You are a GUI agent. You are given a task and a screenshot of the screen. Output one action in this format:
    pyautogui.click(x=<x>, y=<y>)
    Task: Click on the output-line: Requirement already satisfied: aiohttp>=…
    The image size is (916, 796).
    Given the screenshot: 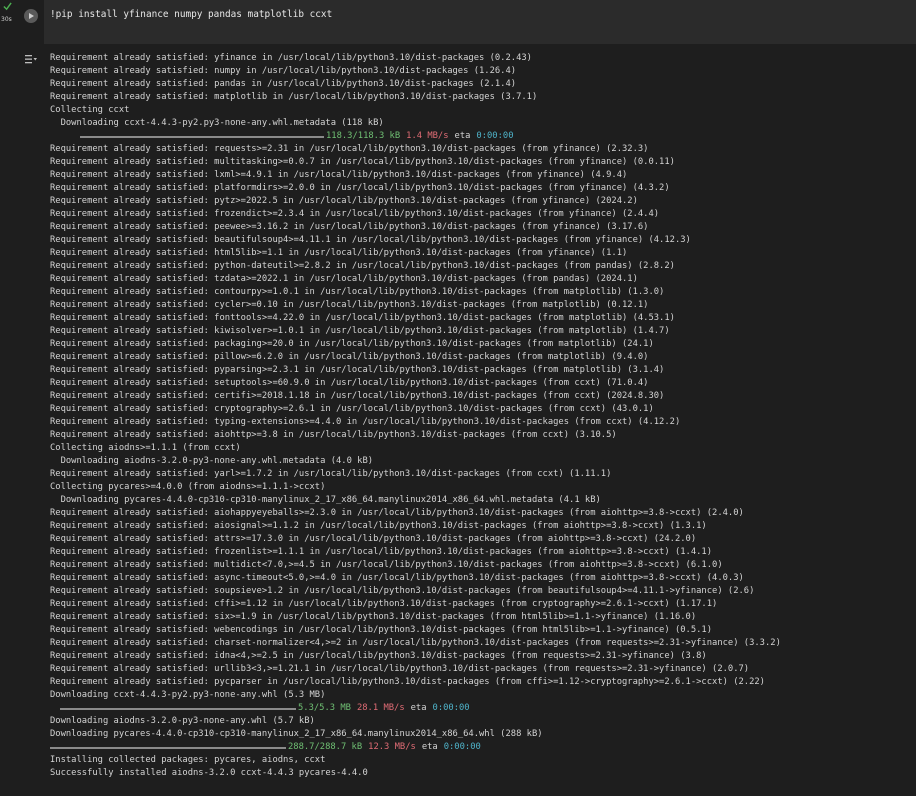 What is the action you would take?
    pyautogui.click(x=333, y=435)
    